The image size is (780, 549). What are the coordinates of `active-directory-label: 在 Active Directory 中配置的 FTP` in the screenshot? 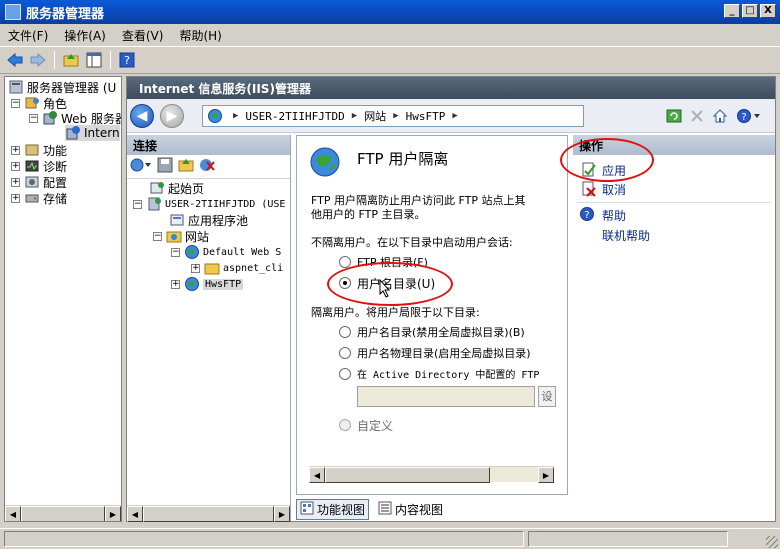 It's located at (448, 375).